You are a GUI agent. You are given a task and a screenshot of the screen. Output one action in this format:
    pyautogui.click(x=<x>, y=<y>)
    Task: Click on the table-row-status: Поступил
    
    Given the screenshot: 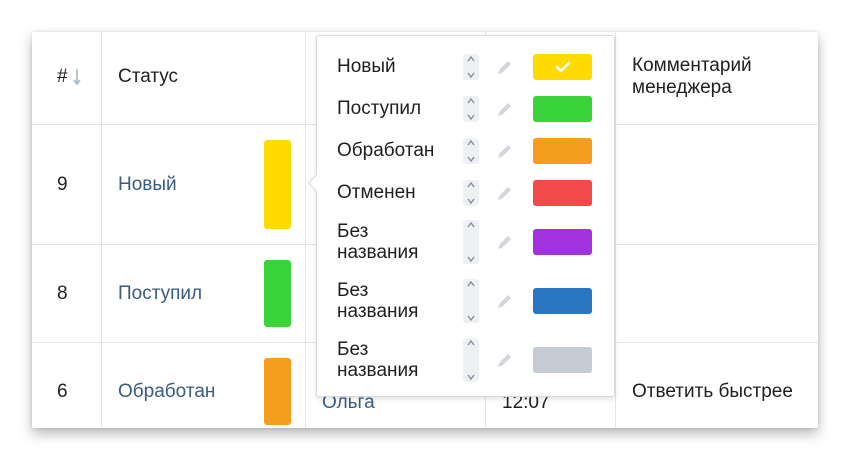 What is the action you would take?
    pyautogui.click(x=204, y=294)
    